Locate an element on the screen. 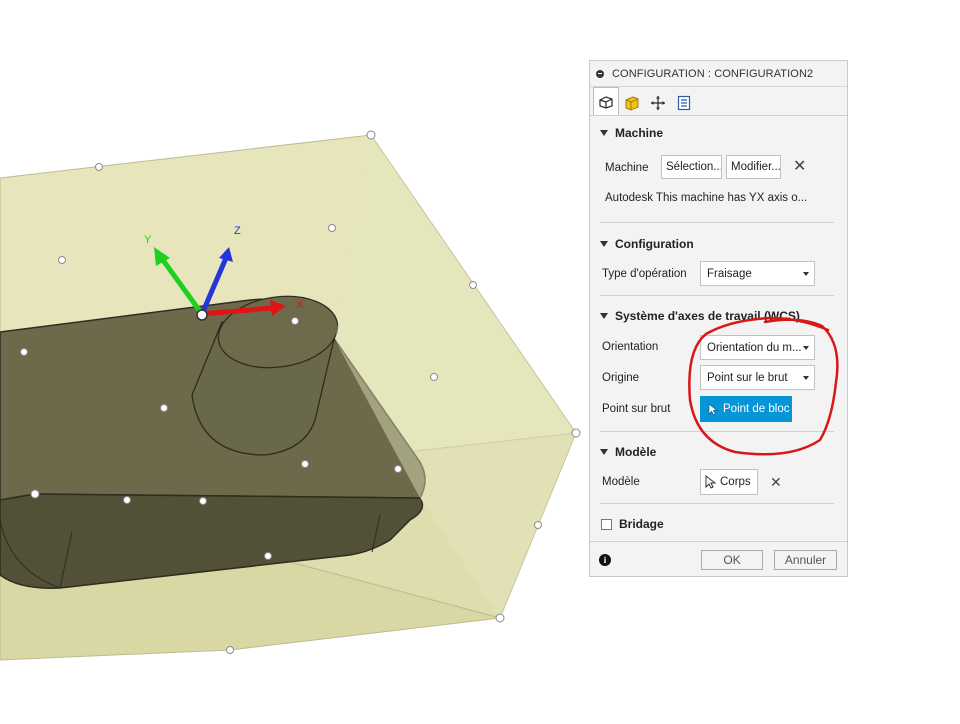 The width and height of the screenshot is (960, 724). operation-type-select: Fraisage is located at coordinates (757, 273).